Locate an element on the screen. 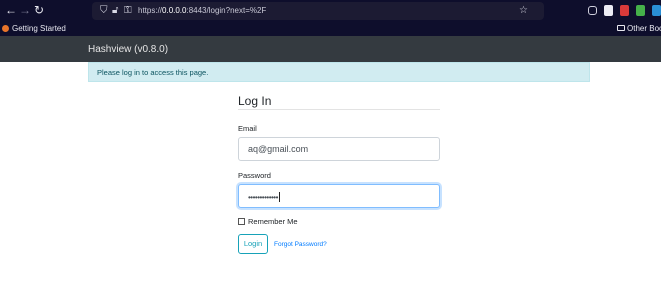 Image resolution: width=661 pixels, height=294 pixels. key-icon: ⚿ is located at coordinates (128, 11).